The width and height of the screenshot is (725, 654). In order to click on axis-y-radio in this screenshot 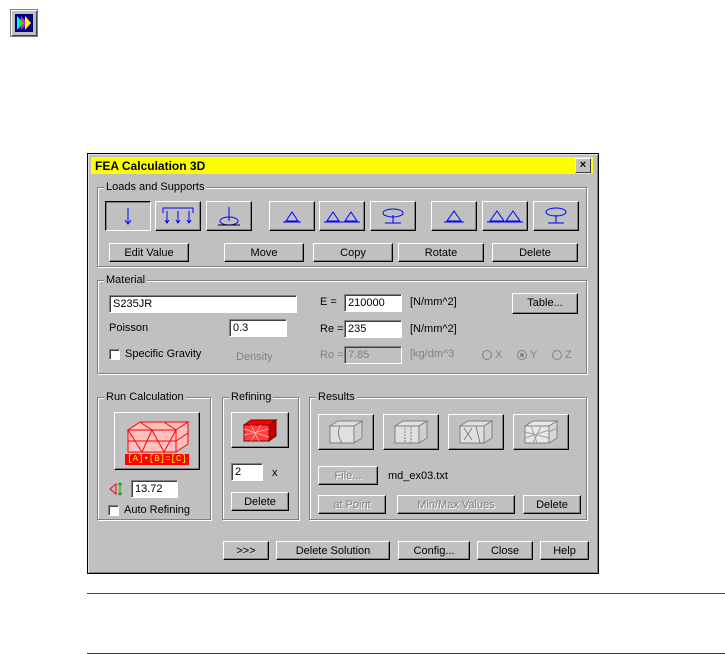, I will do `click(522, 355)`.